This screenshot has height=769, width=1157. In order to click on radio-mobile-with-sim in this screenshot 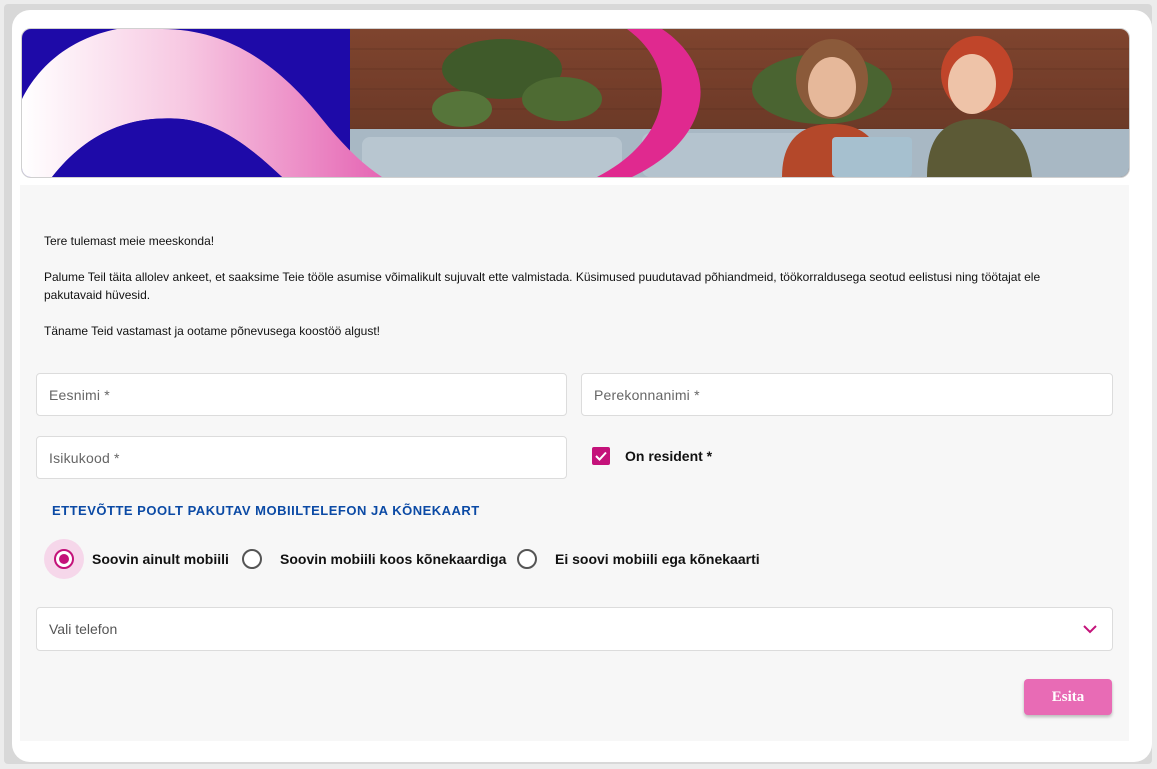, I will do `click(252, 559)`.